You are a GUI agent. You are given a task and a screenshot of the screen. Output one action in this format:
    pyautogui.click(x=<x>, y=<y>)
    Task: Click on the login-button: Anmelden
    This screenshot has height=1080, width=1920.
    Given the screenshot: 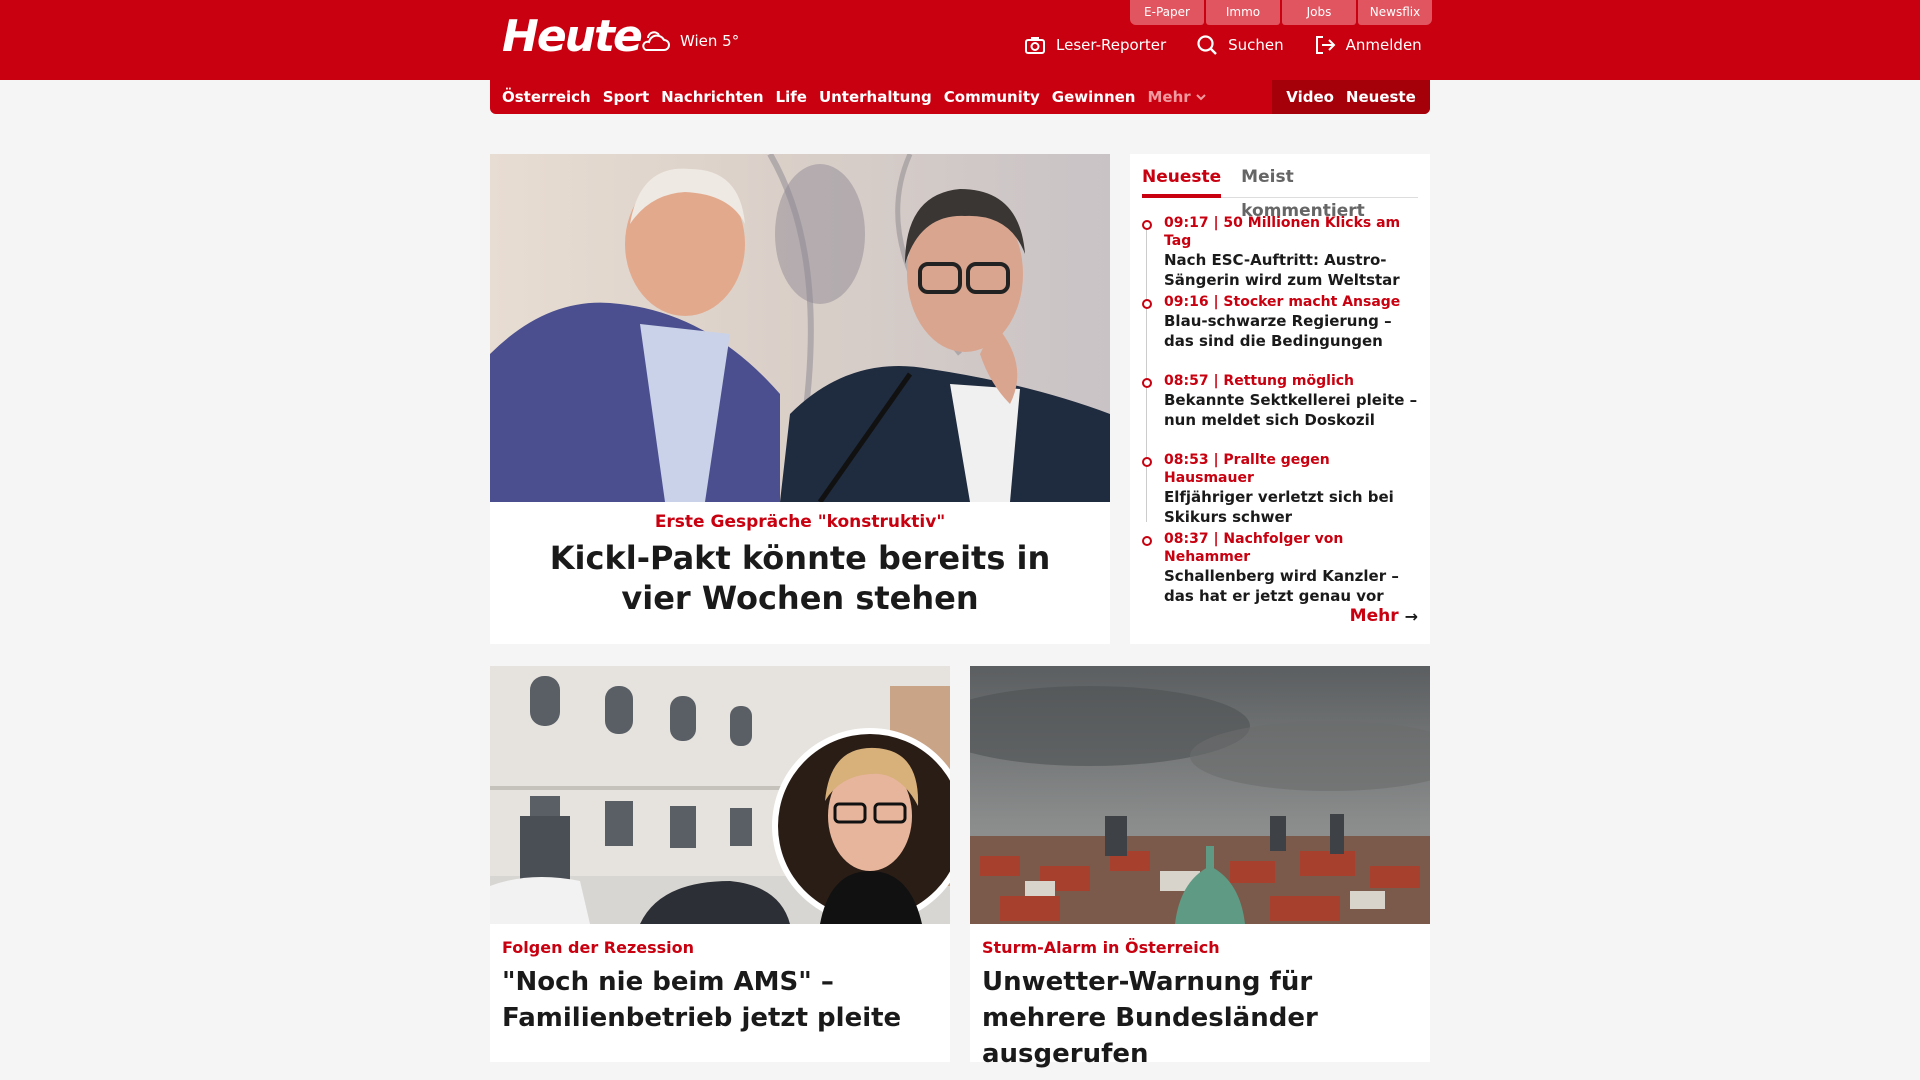 What is the action you would take?
    pyautogui.click(x=1368, y=45)
    